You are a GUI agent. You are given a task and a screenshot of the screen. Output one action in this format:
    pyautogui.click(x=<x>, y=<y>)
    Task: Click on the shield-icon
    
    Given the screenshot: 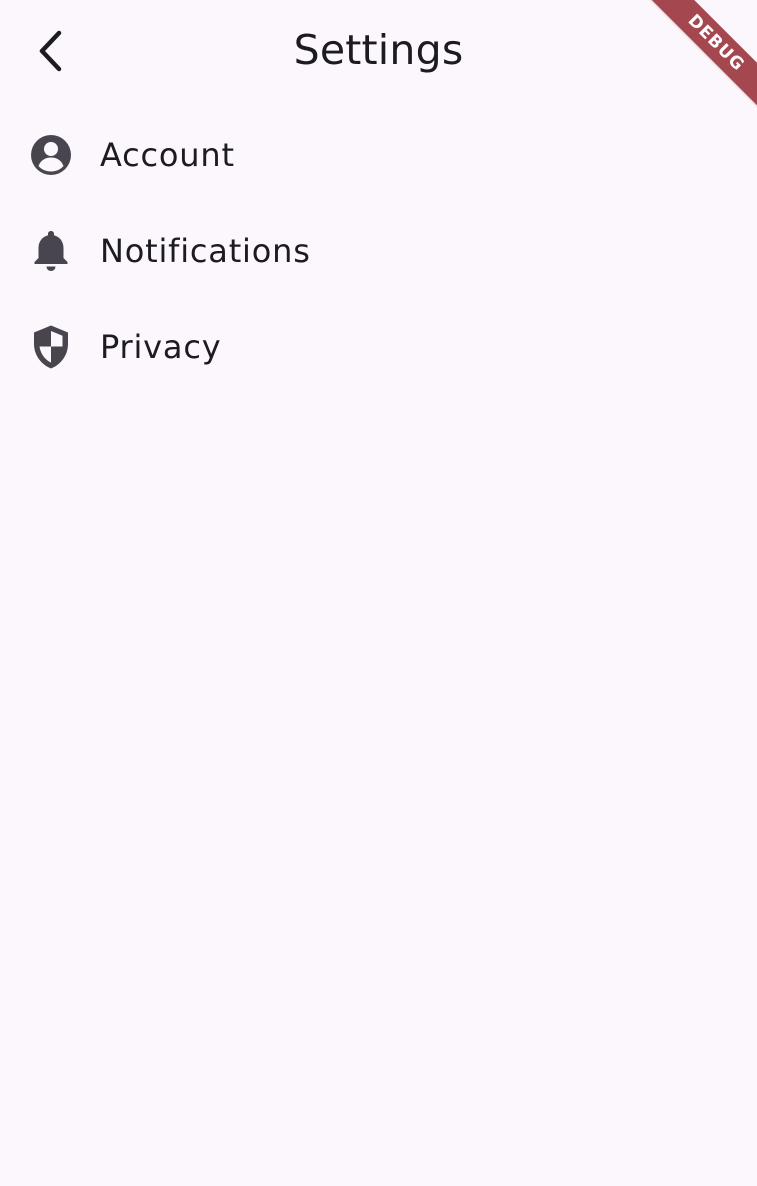 What is the action you would take?
    pyautogui.click(x=51, y=347)
    